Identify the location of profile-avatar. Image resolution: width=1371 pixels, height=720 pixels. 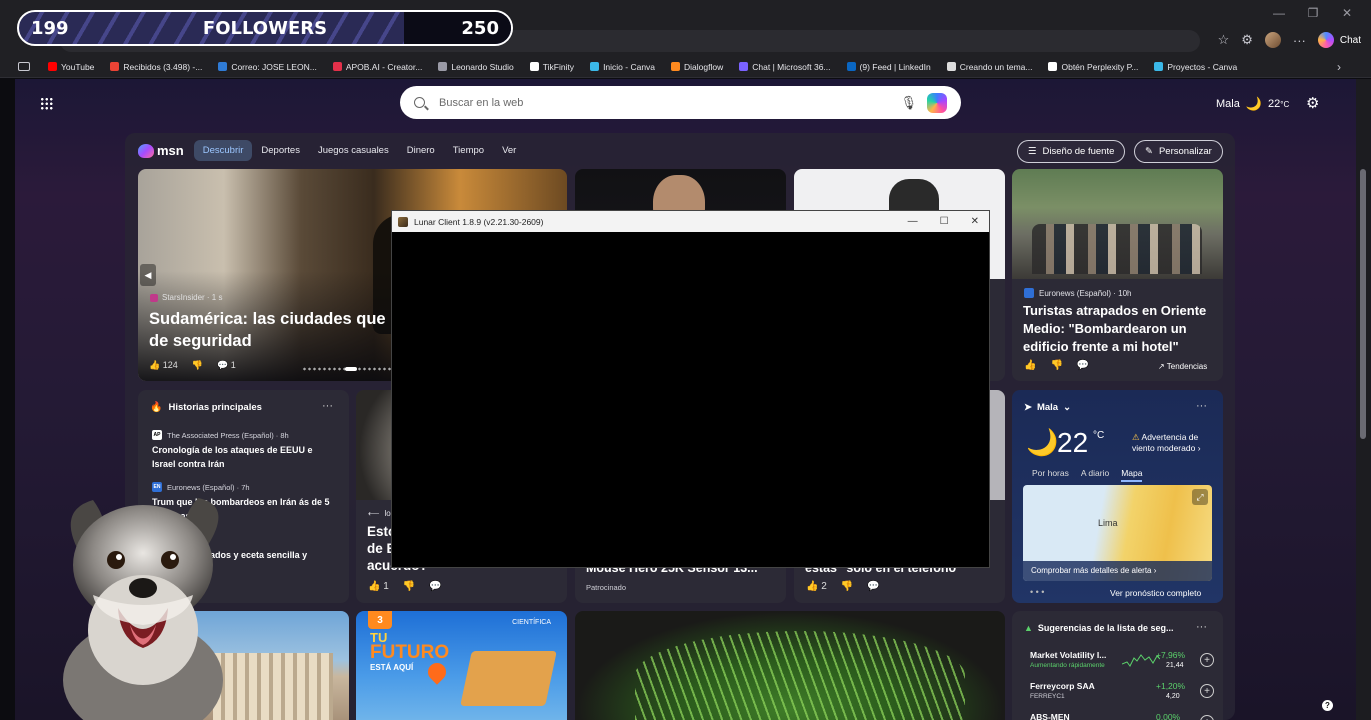
(1272, 40).